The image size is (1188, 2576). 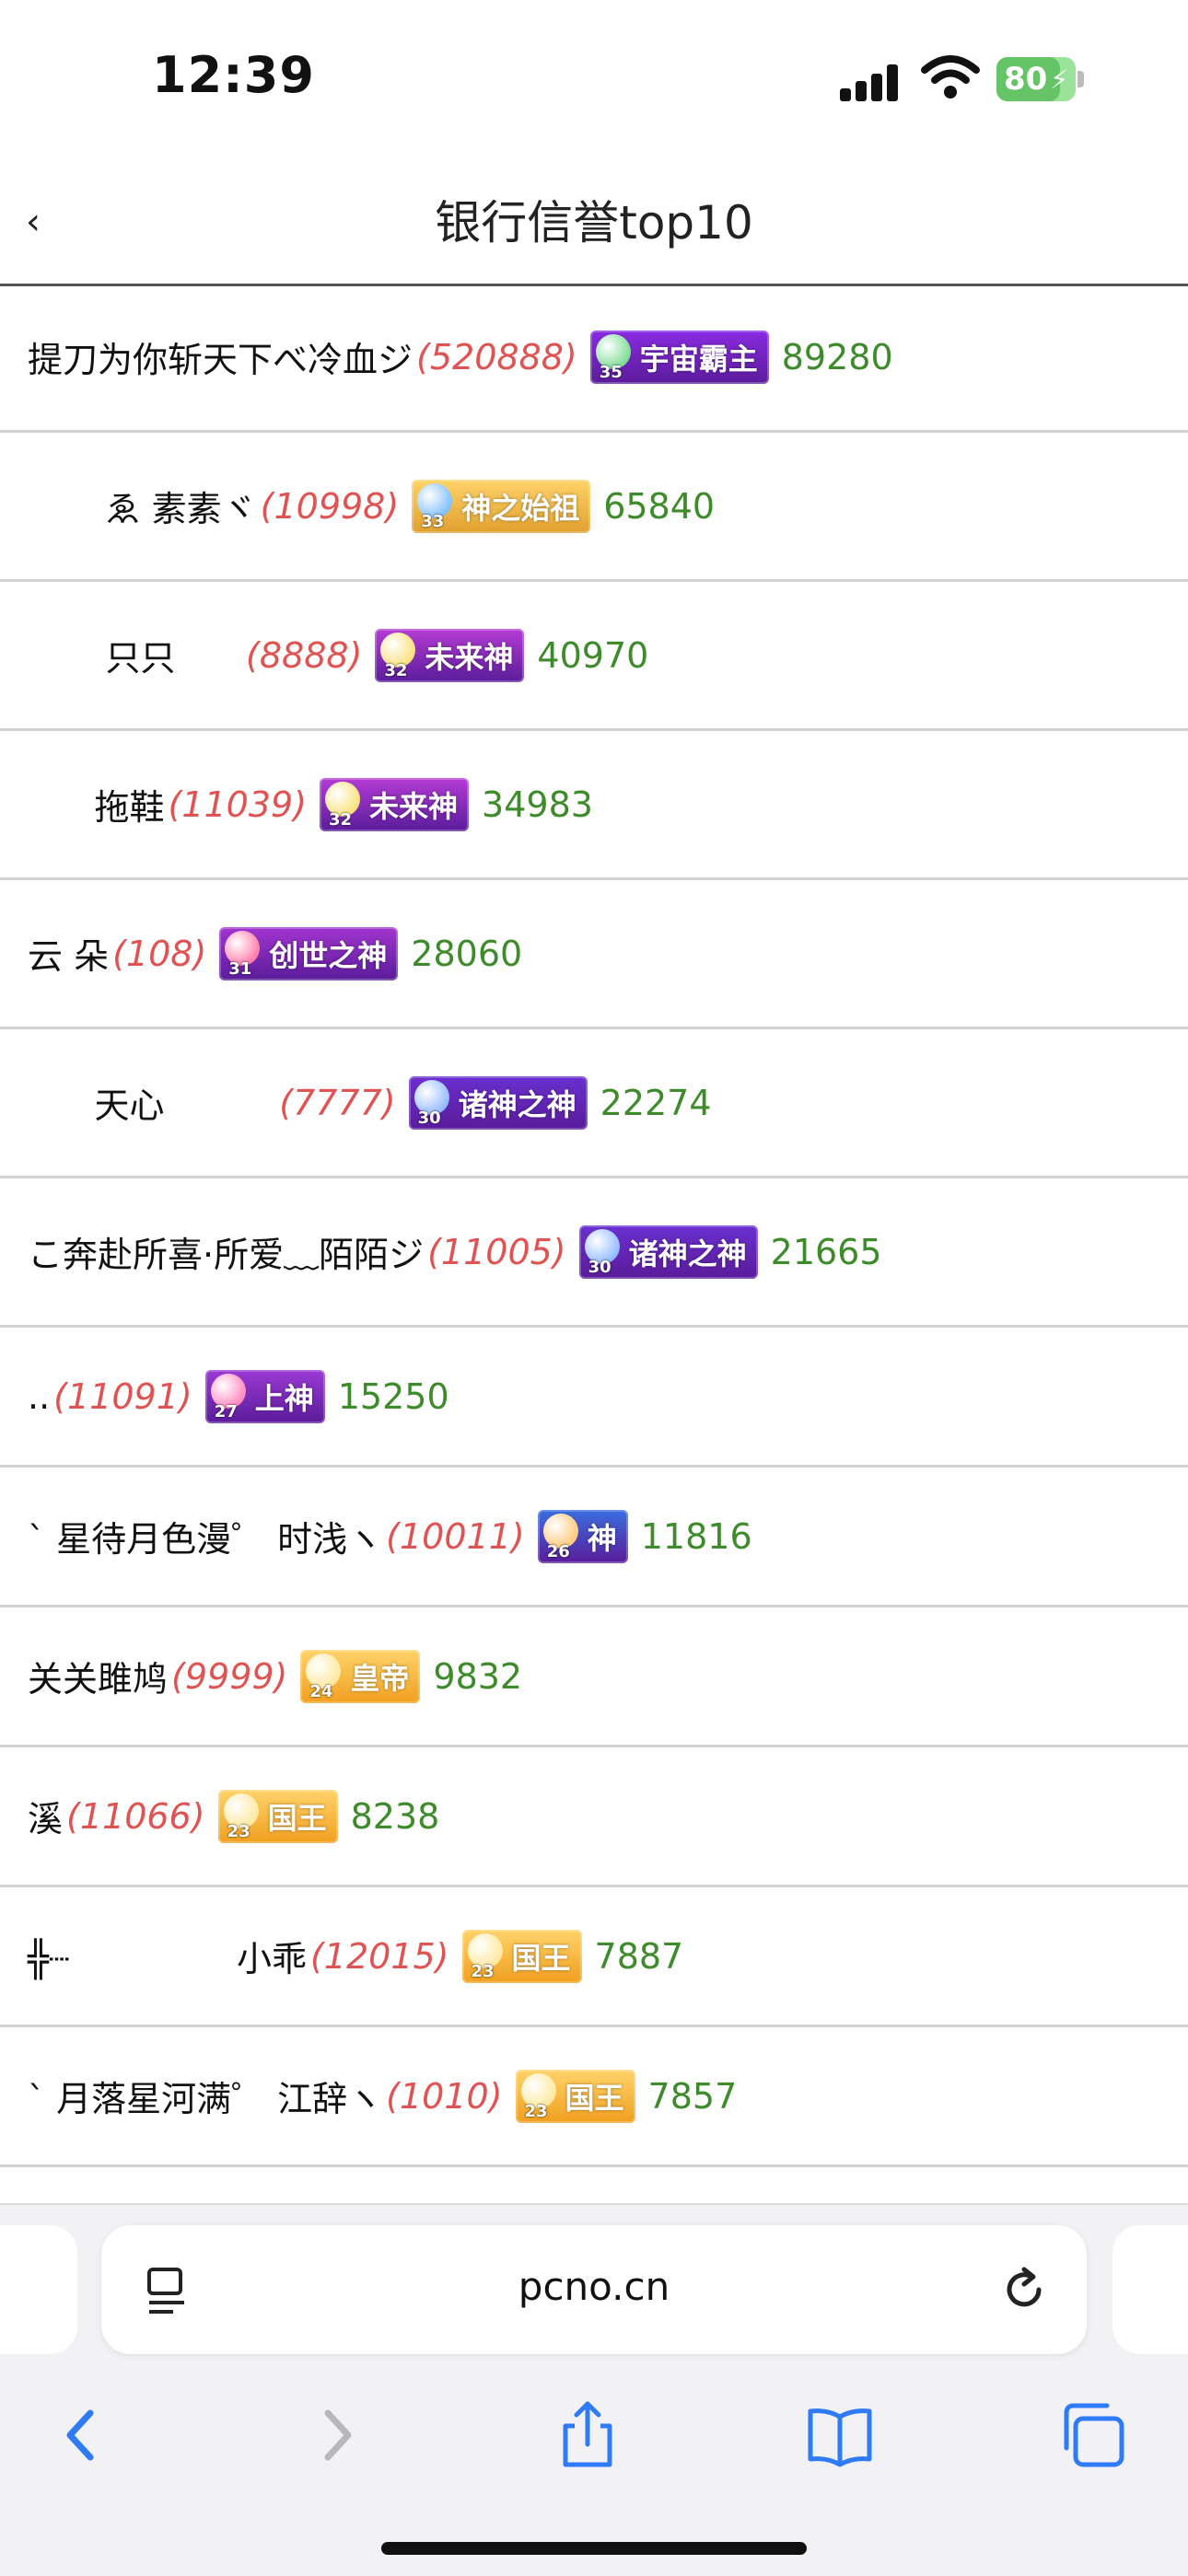 I want to click on address-bar: pcno.cn, so click(x=594, y=2289).